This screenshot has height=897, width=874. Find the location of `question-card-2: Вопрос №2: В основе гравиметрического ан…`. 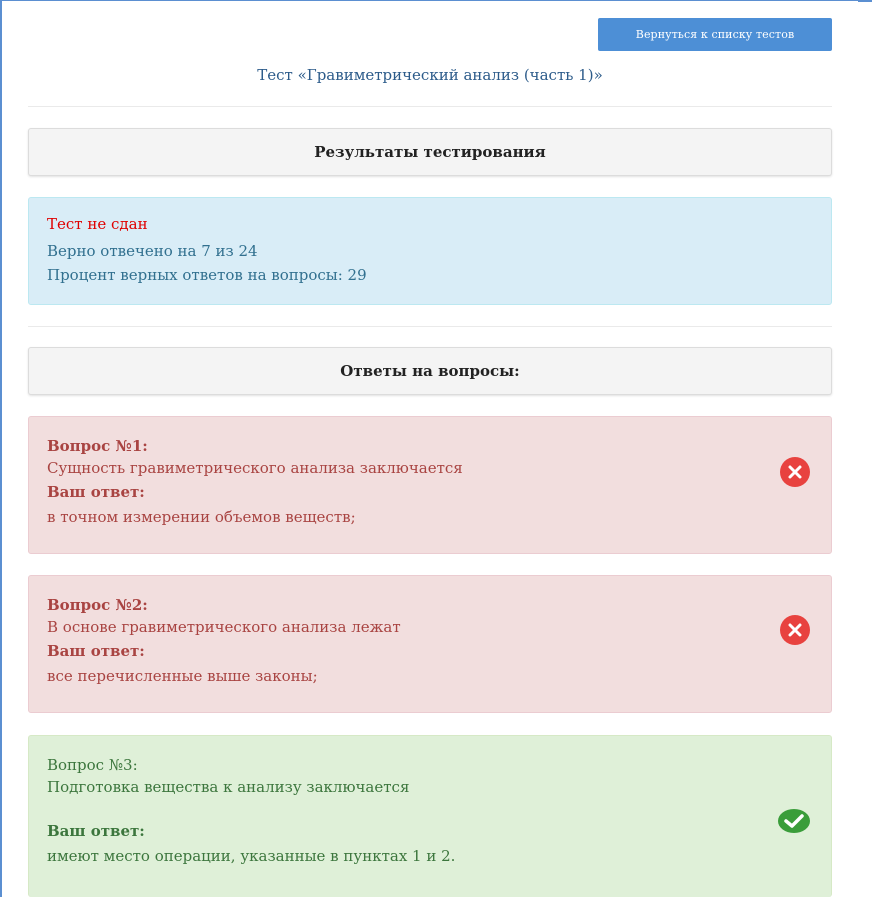

question-card-2: Вопрос №2: В основе гравиметрического ан… is located at coordinates (430, 644).